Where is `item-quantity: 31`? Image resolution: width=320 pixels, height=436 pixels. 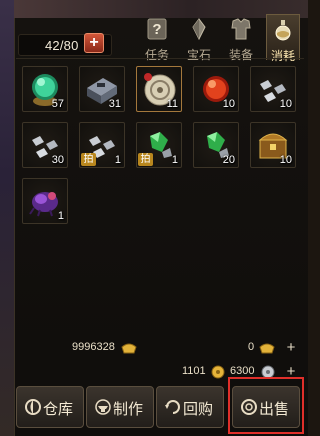
item-quantity: 31 is located at coordinates (114, 104).